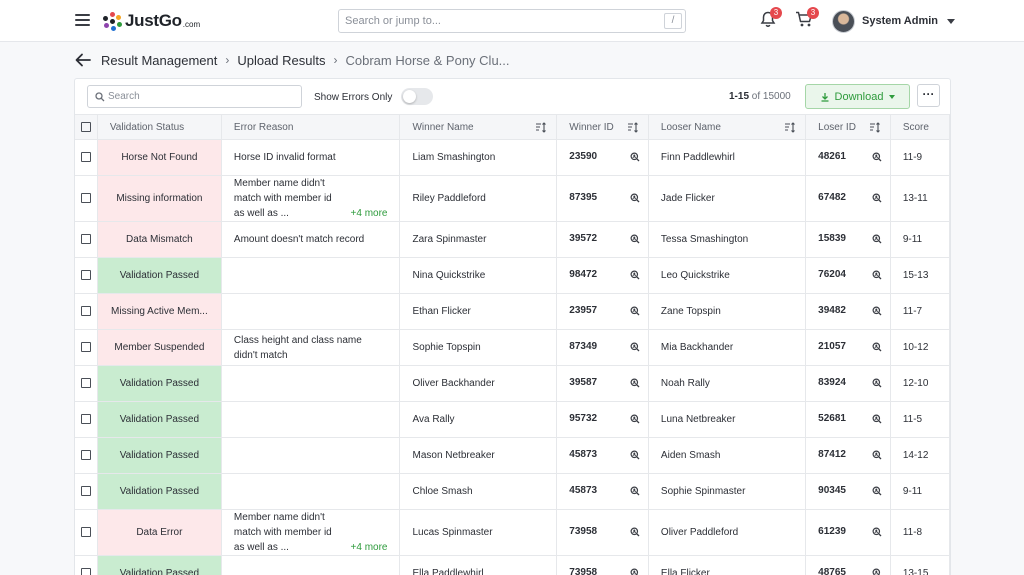 This screenshot has height=575, width=1024. I want to click on global-search-input, so click(489, 21).